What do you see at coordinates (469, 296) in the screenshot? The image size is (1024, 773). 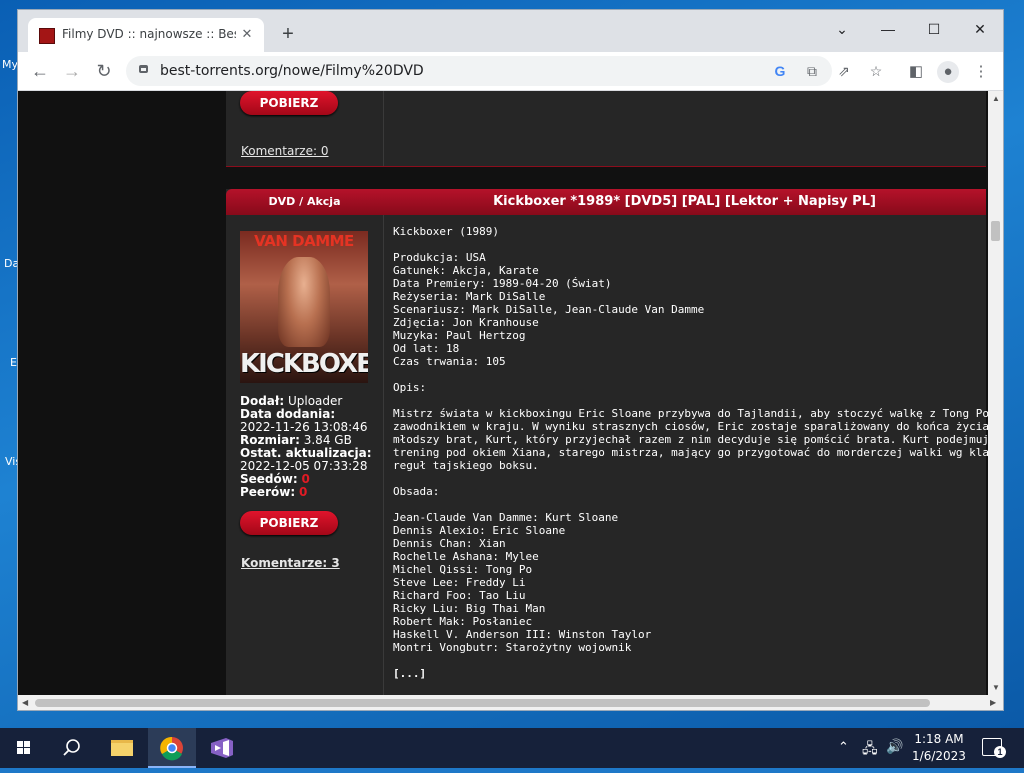 I see `desc-line: Reżyseria: Mark DiSalle` at bounding box center [469, 296].